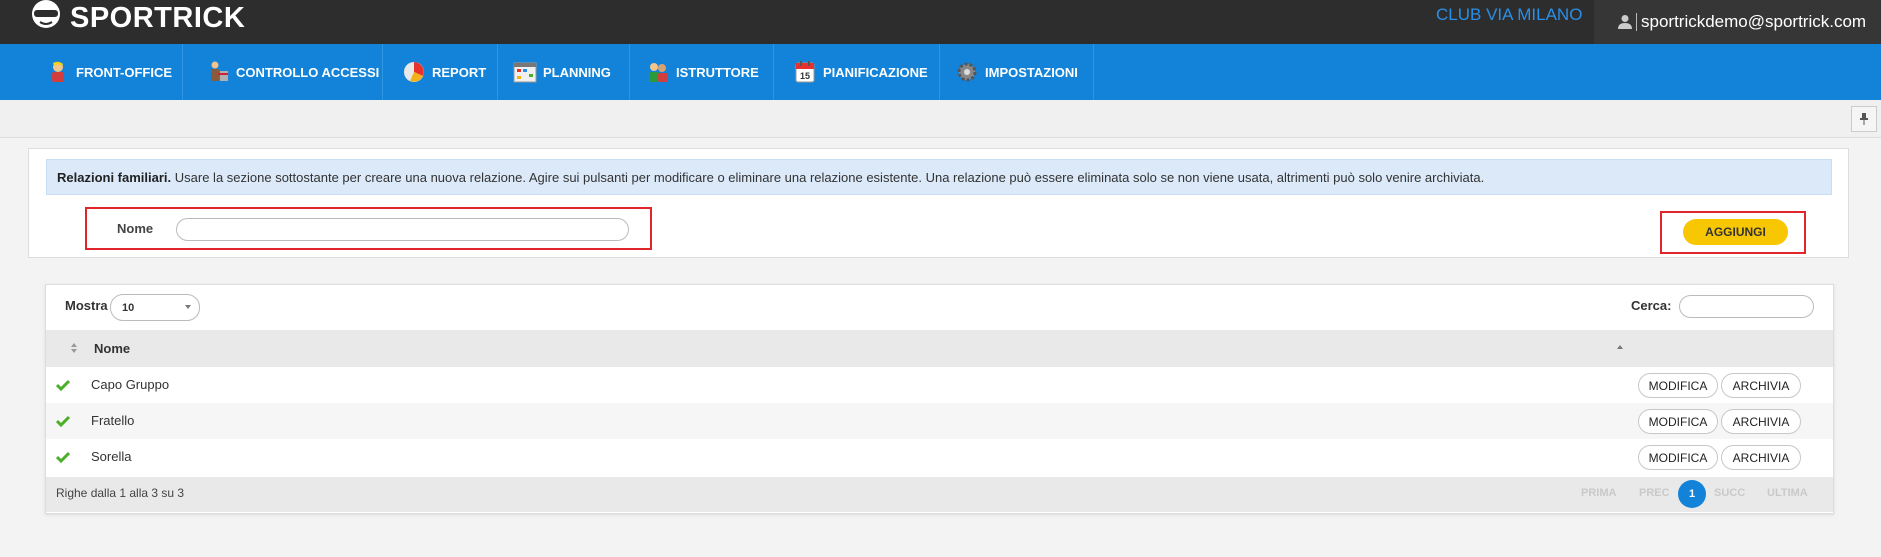 The width and height of the screenshot is (1881, 557). I want to click on nav-item-controllo-accessi: CONTROLLO ACCESSI, so click(283, 72).